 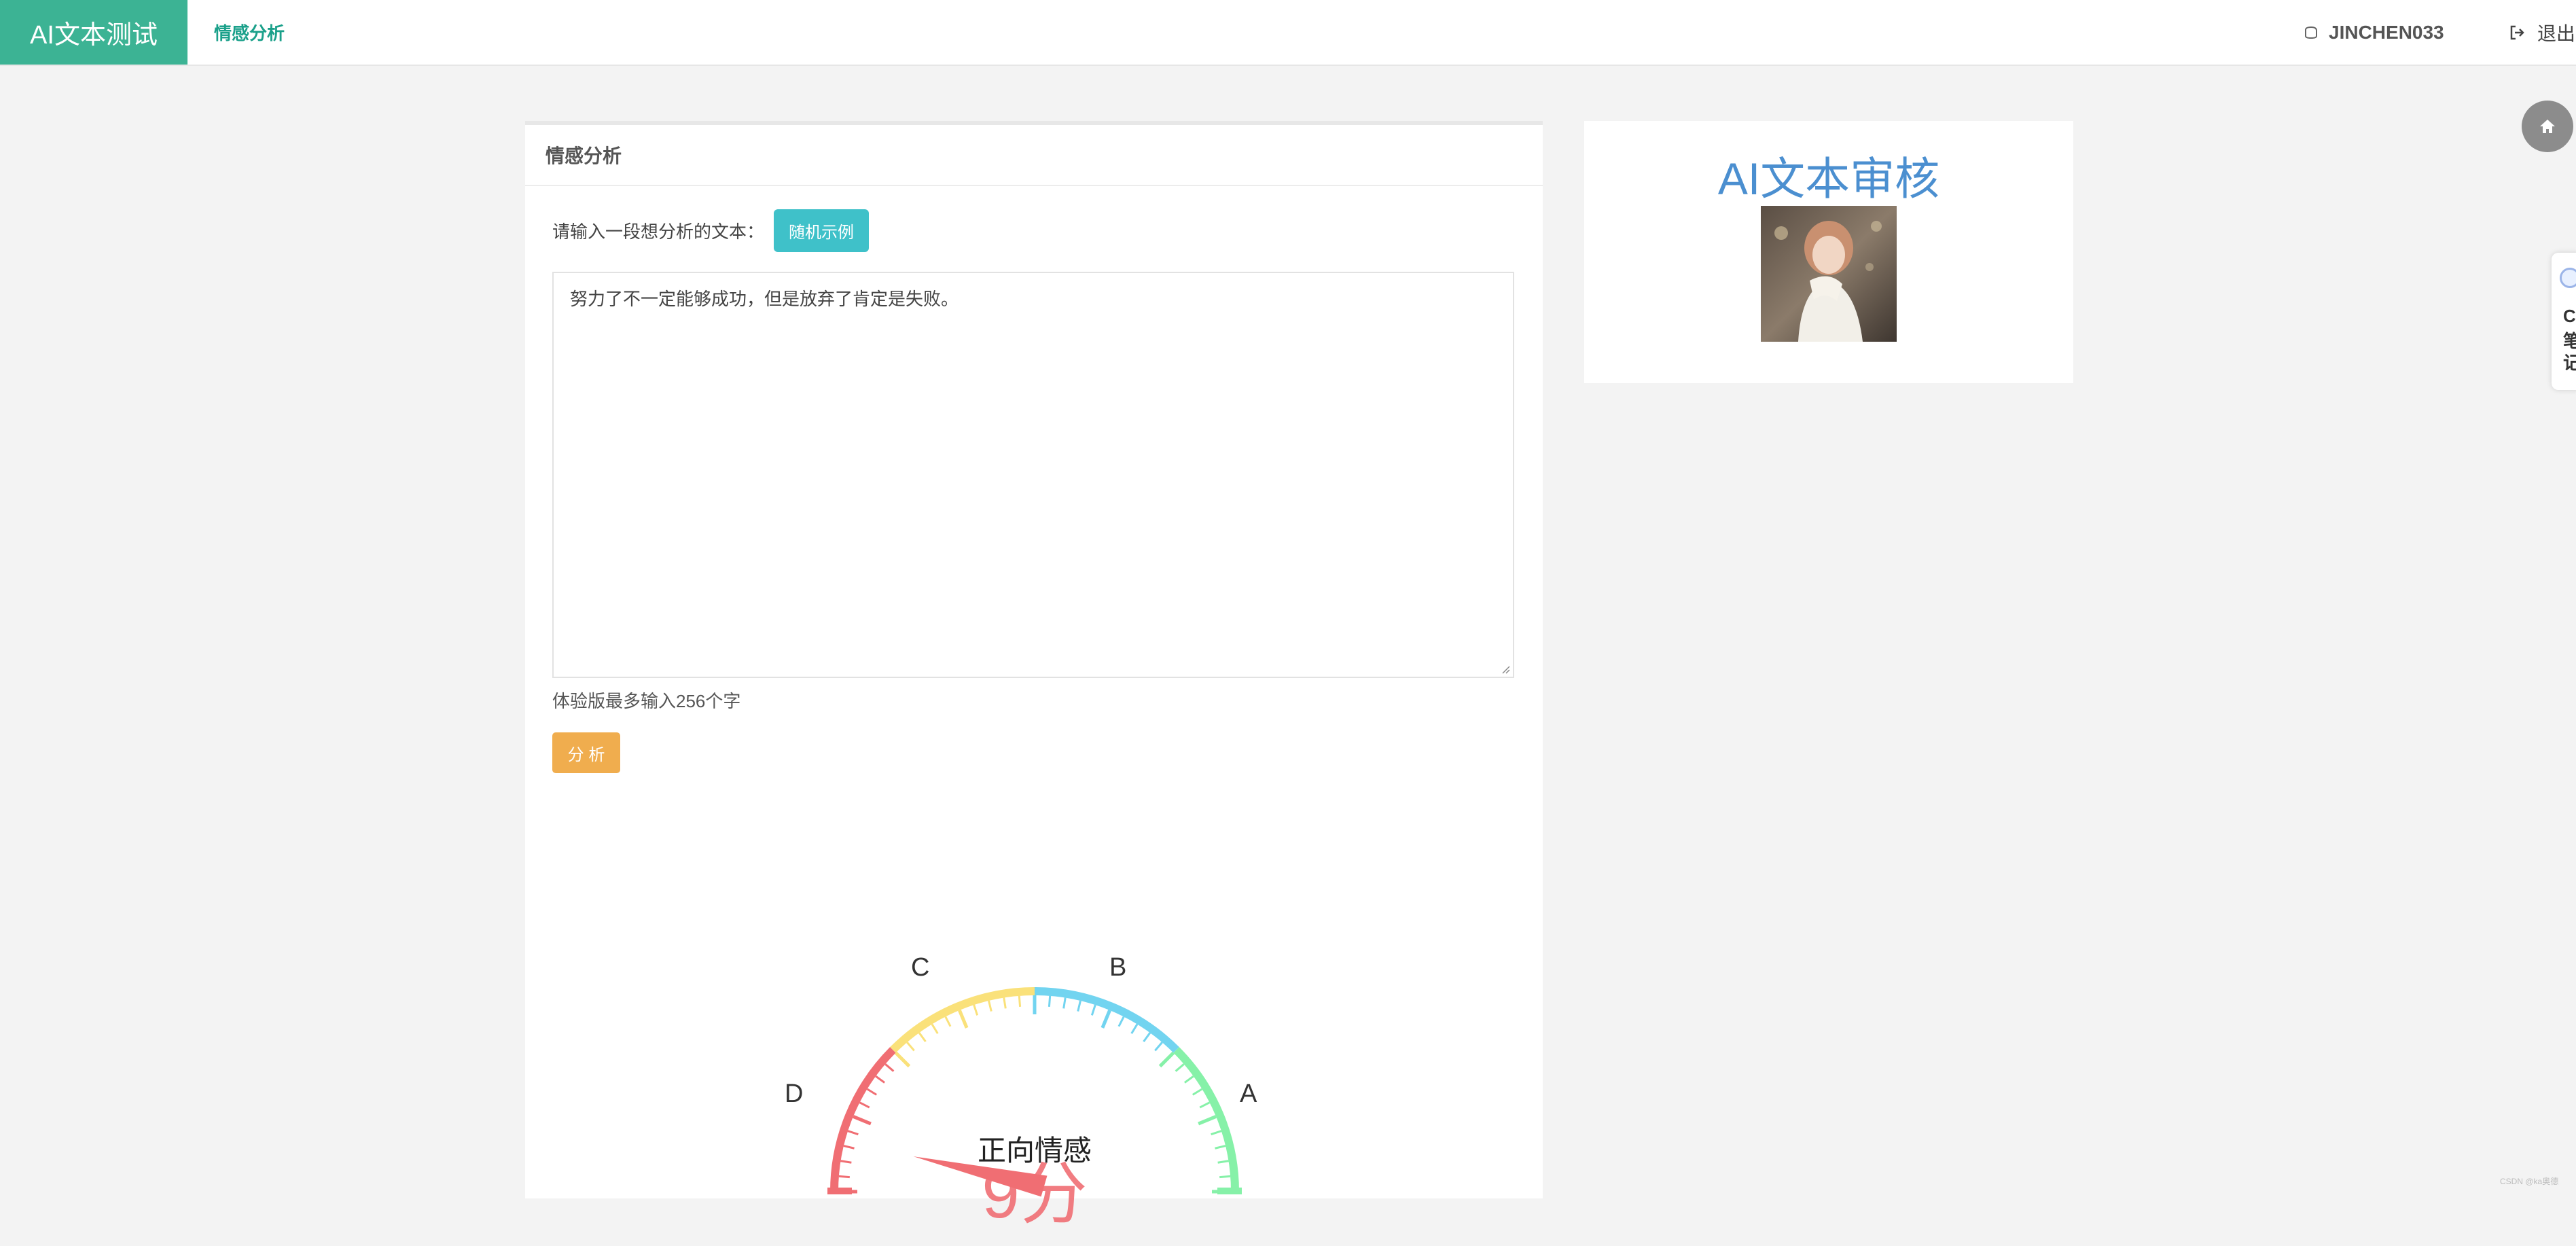 I want to click on gauge-label-c: C, so click(x=920, y=968).